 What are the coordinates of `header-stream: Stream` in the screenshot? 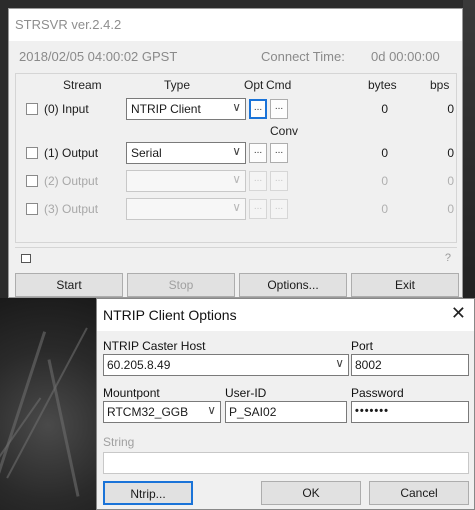 It's located at (82, 85).